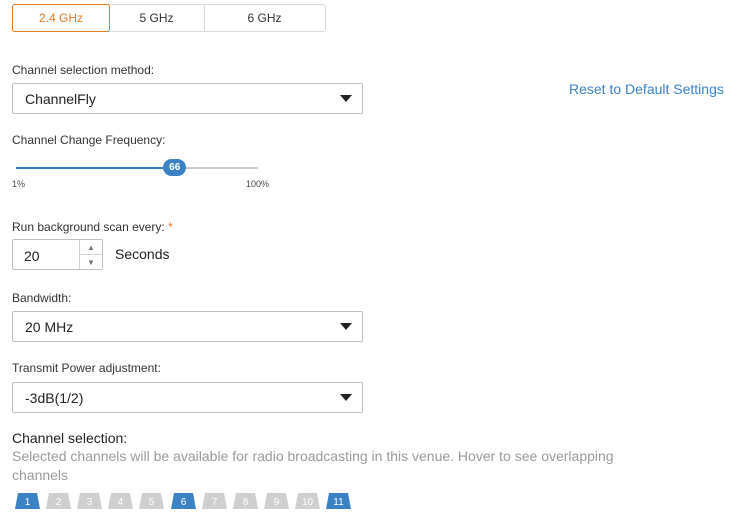 The height and width of the screenshot is (530, 744). I want to click on power-value: -3dB(1/2), so click(54, 397).